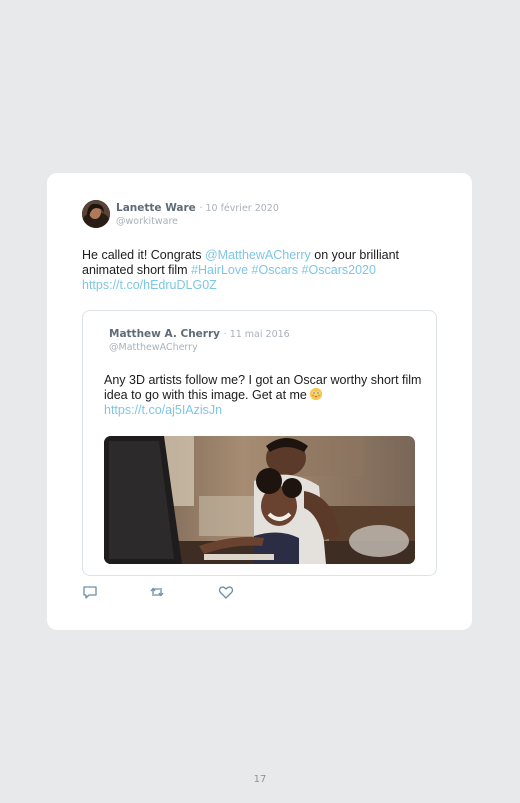 The width and height of the screenshot is (520, 803). Describe the element at coordinates (339, 270) in the screenshot. I see `hashtag-link: #Oscars2020` at that location.